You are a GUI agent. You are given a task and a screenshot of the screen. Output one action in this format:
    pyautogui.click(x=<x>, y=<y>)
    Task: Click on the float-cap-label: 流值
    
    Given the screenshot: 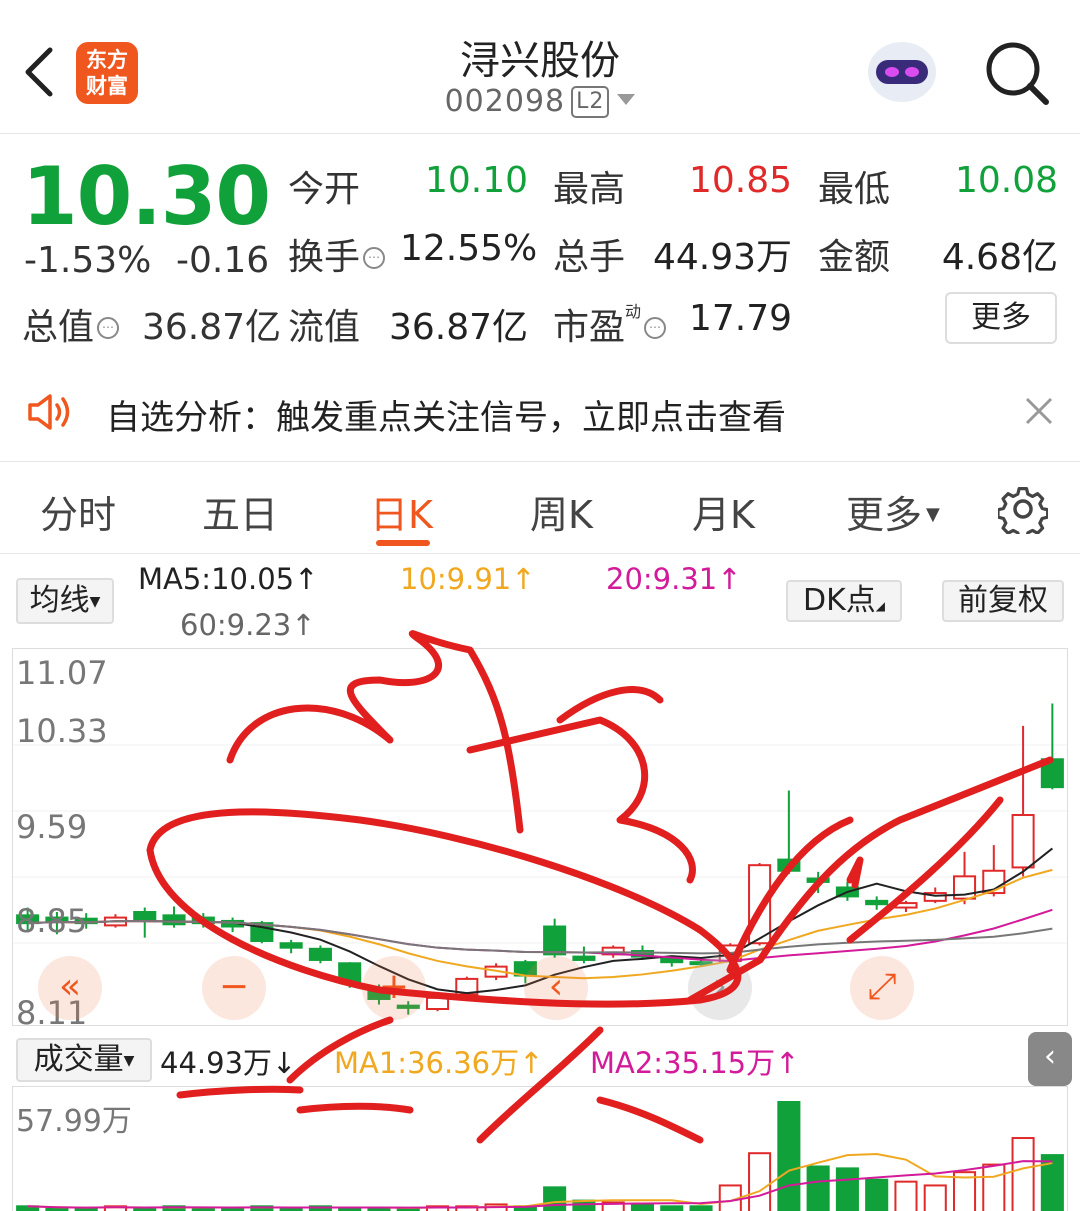 What is the action you would take?
    pyautogui.click(x=324, y=327)
    